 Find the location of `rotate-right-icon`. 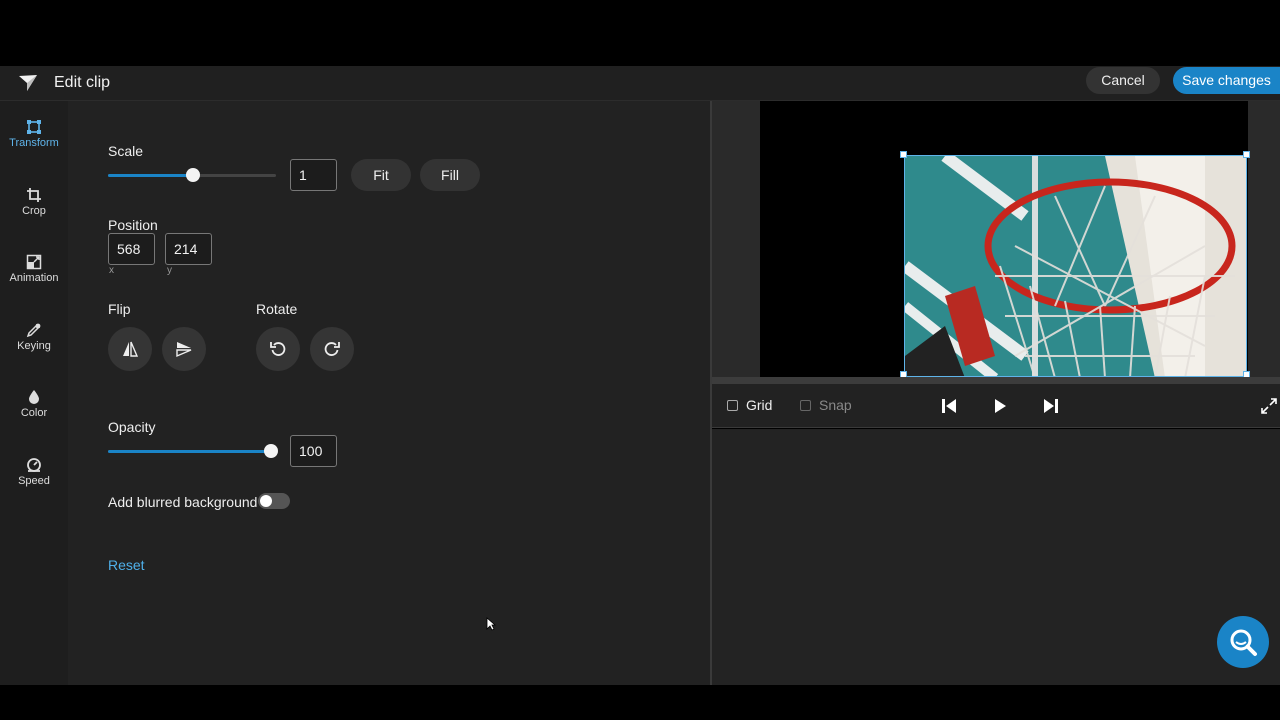

rotate-right-icon is located at coordinates (332, 349).